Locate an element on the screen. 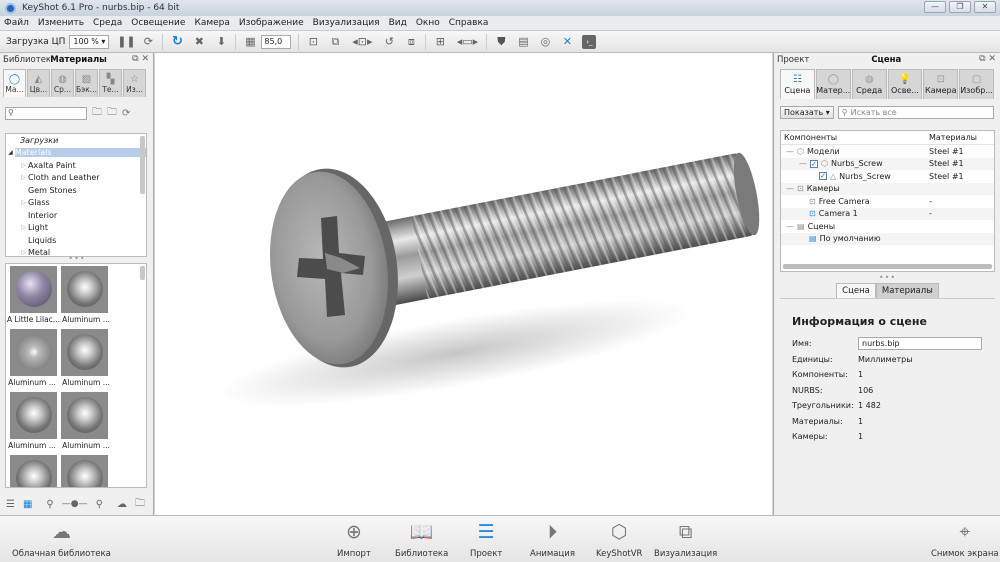 This screenshot has width=1000, height=562. list-view-icon: ☰ is located at coordinates (10, 504).